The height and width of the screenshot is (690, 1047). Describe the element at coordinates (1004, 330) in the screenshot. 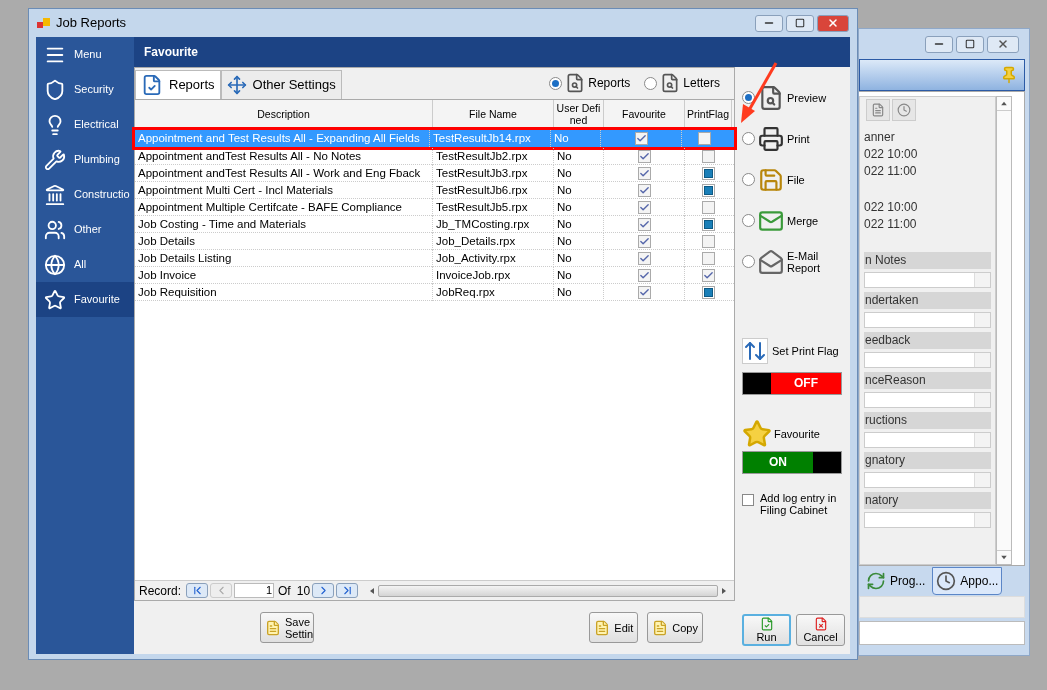

I see `vertical-scrollbar` at that location.